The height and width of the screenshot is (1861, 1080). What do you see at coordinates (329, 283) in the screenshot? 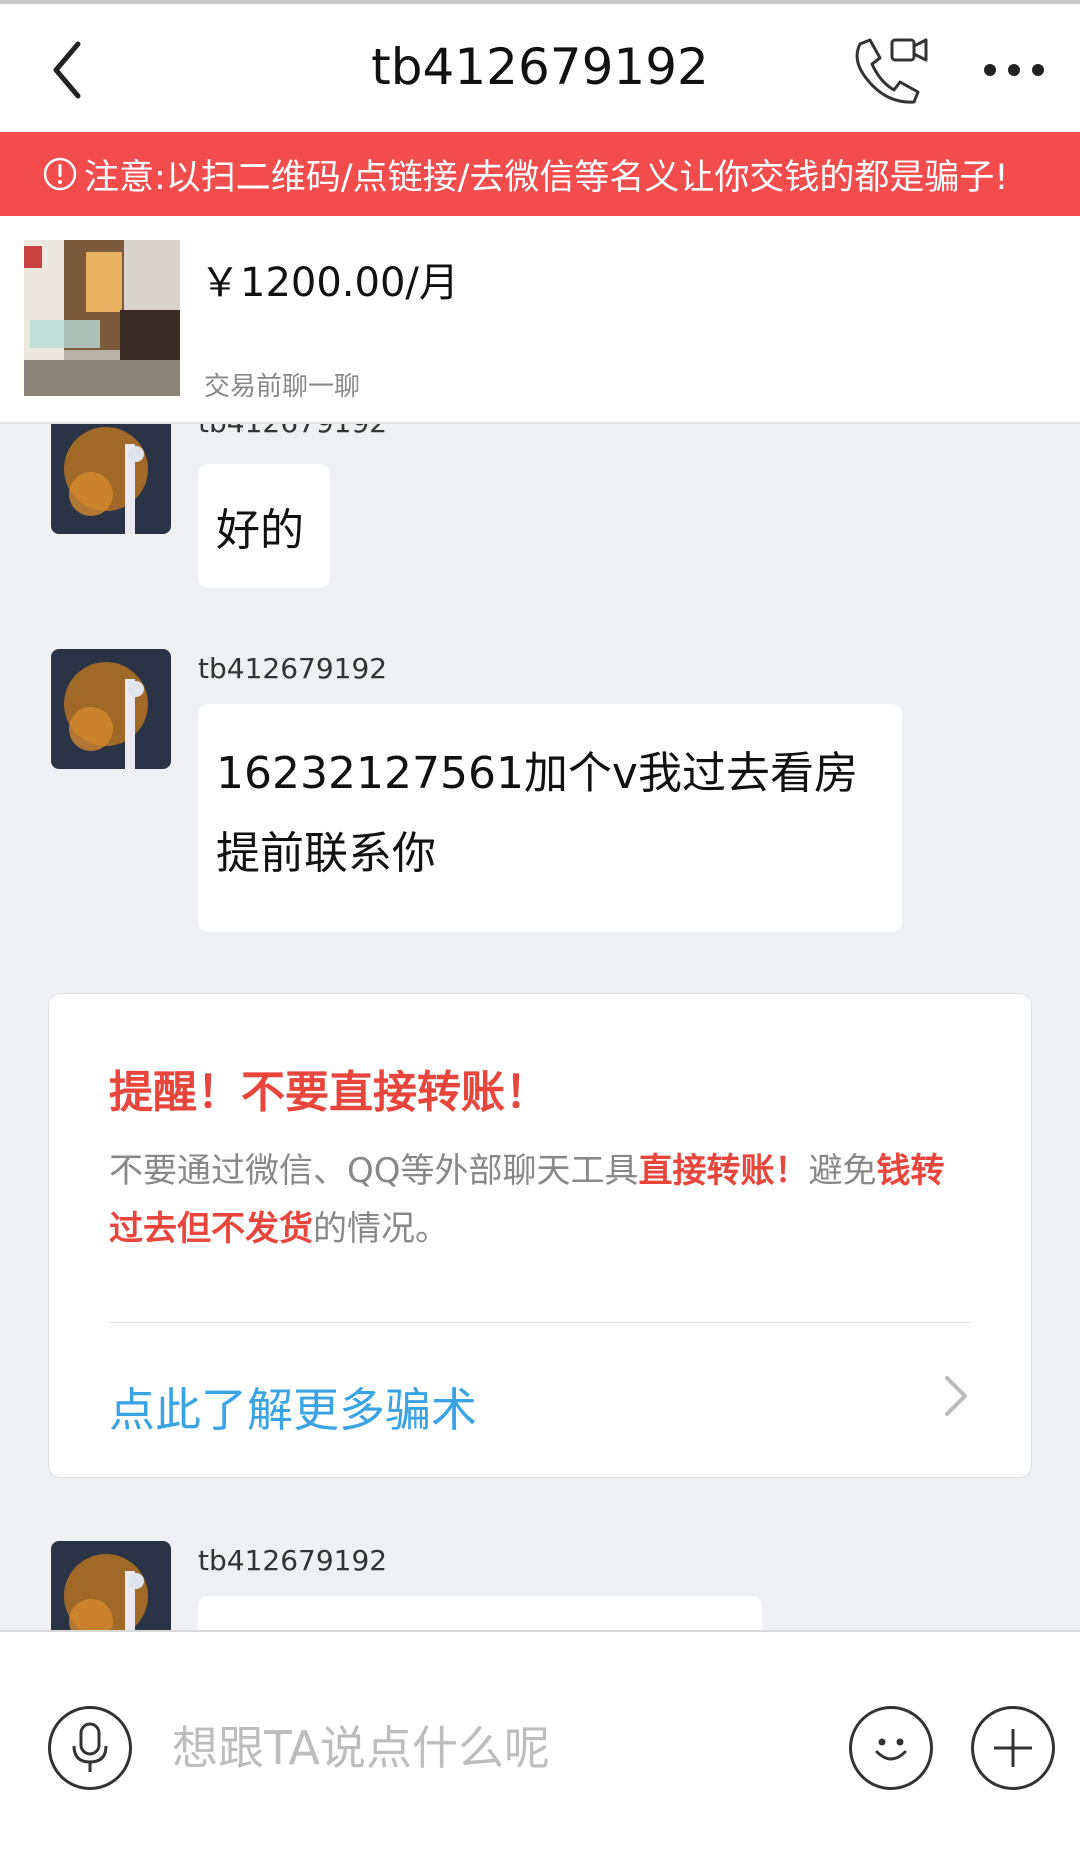
I see `product-price: ￥1200.00/月` at bounding box center [329, 283].